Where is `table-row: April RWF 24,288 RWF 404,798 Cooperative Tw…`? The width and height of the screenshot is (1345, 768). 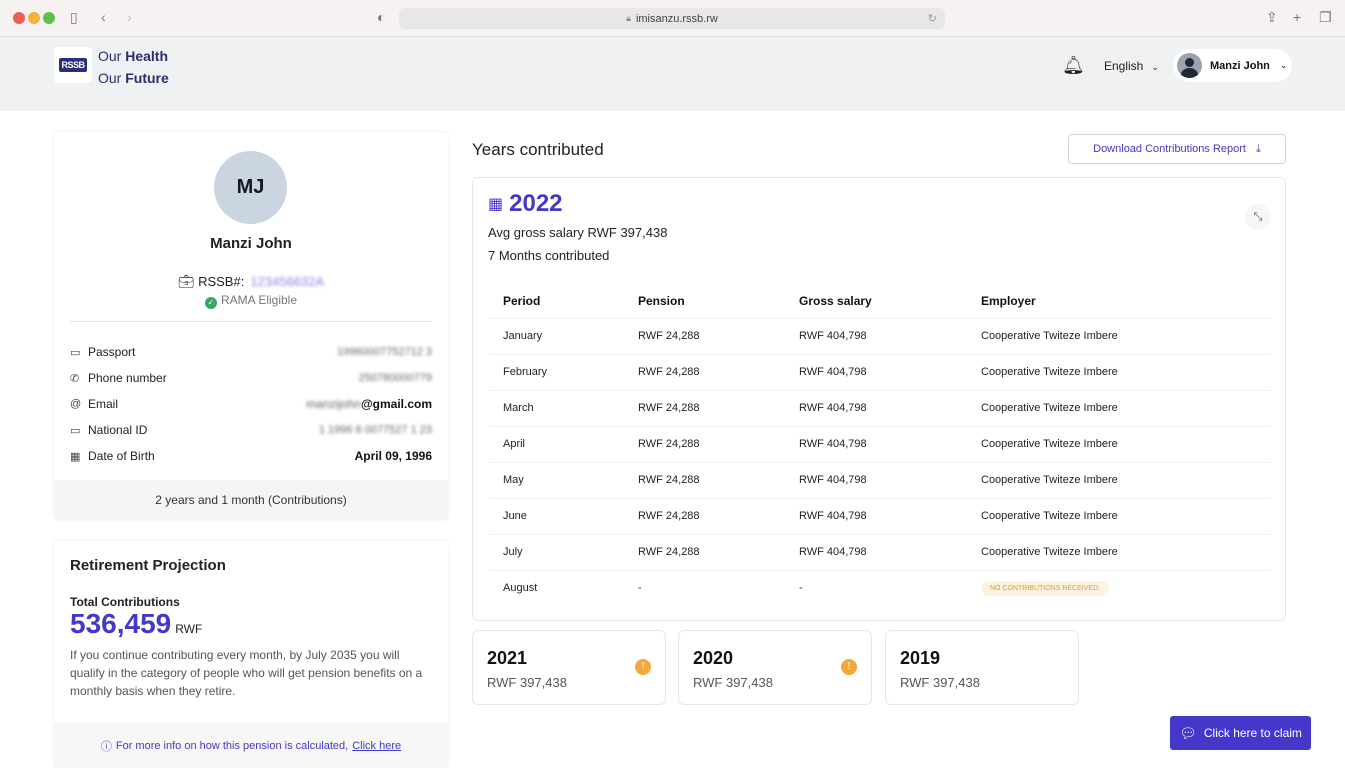
table-row: April RWF 24,288 RWF 404,798 Cooperative Tw… is located at coordinates (880, 444).